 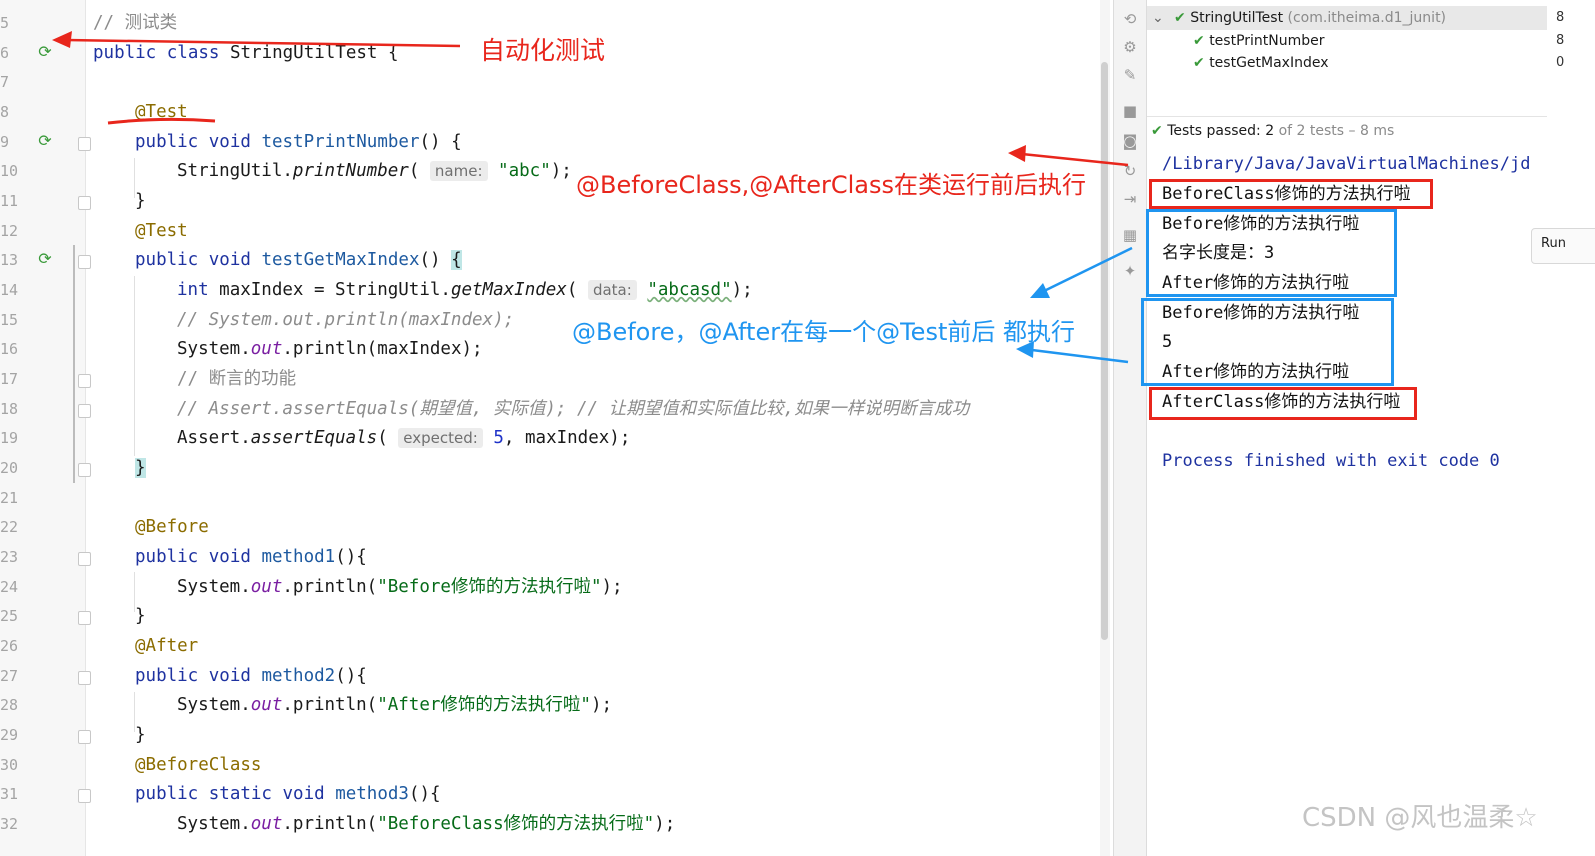 I want to click on debug-icon: ⚙, so click(x=1130, y=47).